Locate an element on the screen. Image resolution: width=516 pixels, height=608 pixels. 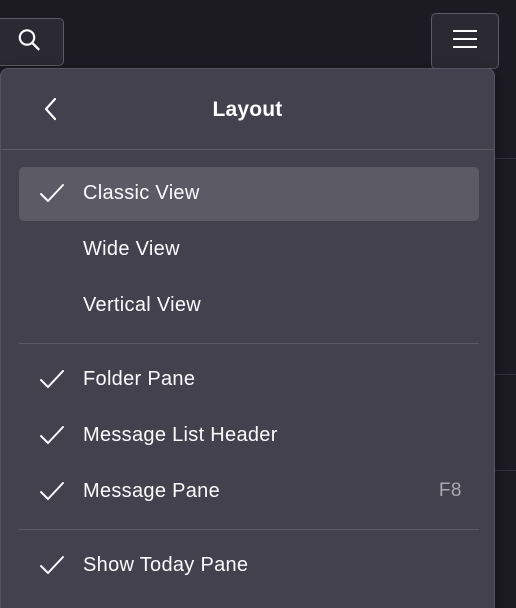
menu-item-label: Vertical View is located at coordinates (142, 305).